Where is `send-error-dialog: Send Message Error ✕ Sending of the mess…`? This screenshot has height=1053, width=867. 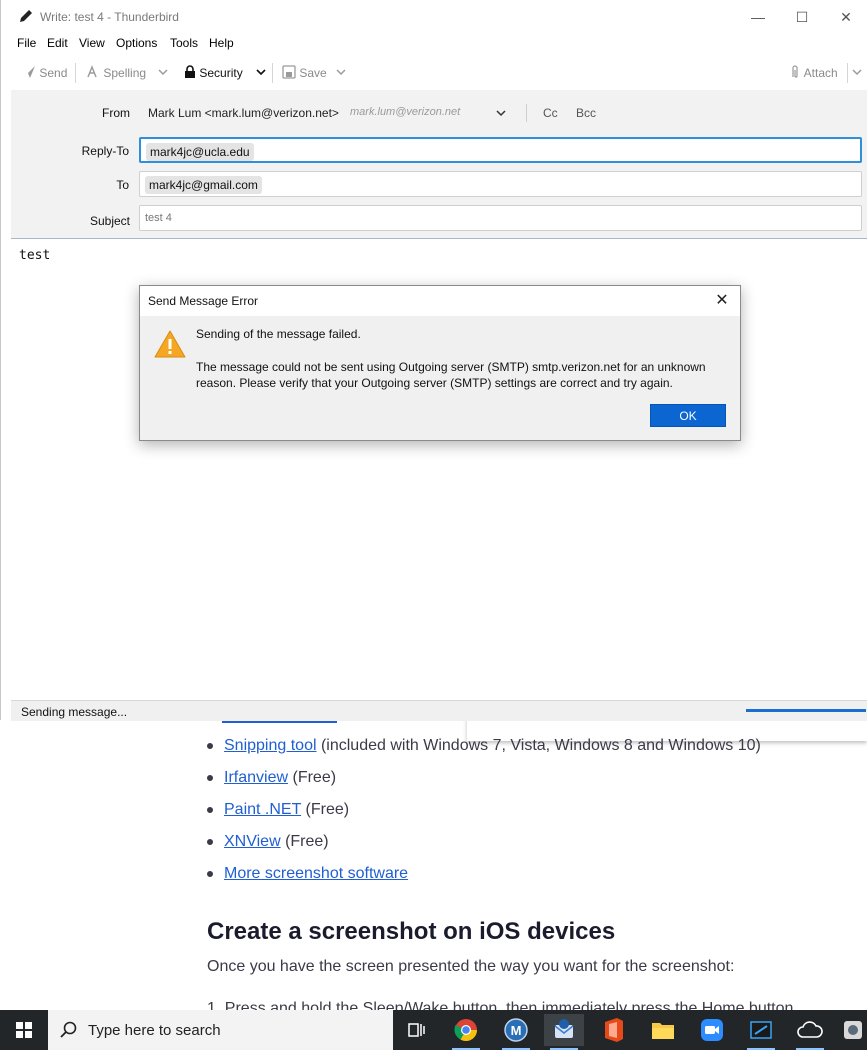
send-error-dialog: Send Message Error ✕ Sending of the mess… is located at coordinates (440, 363).